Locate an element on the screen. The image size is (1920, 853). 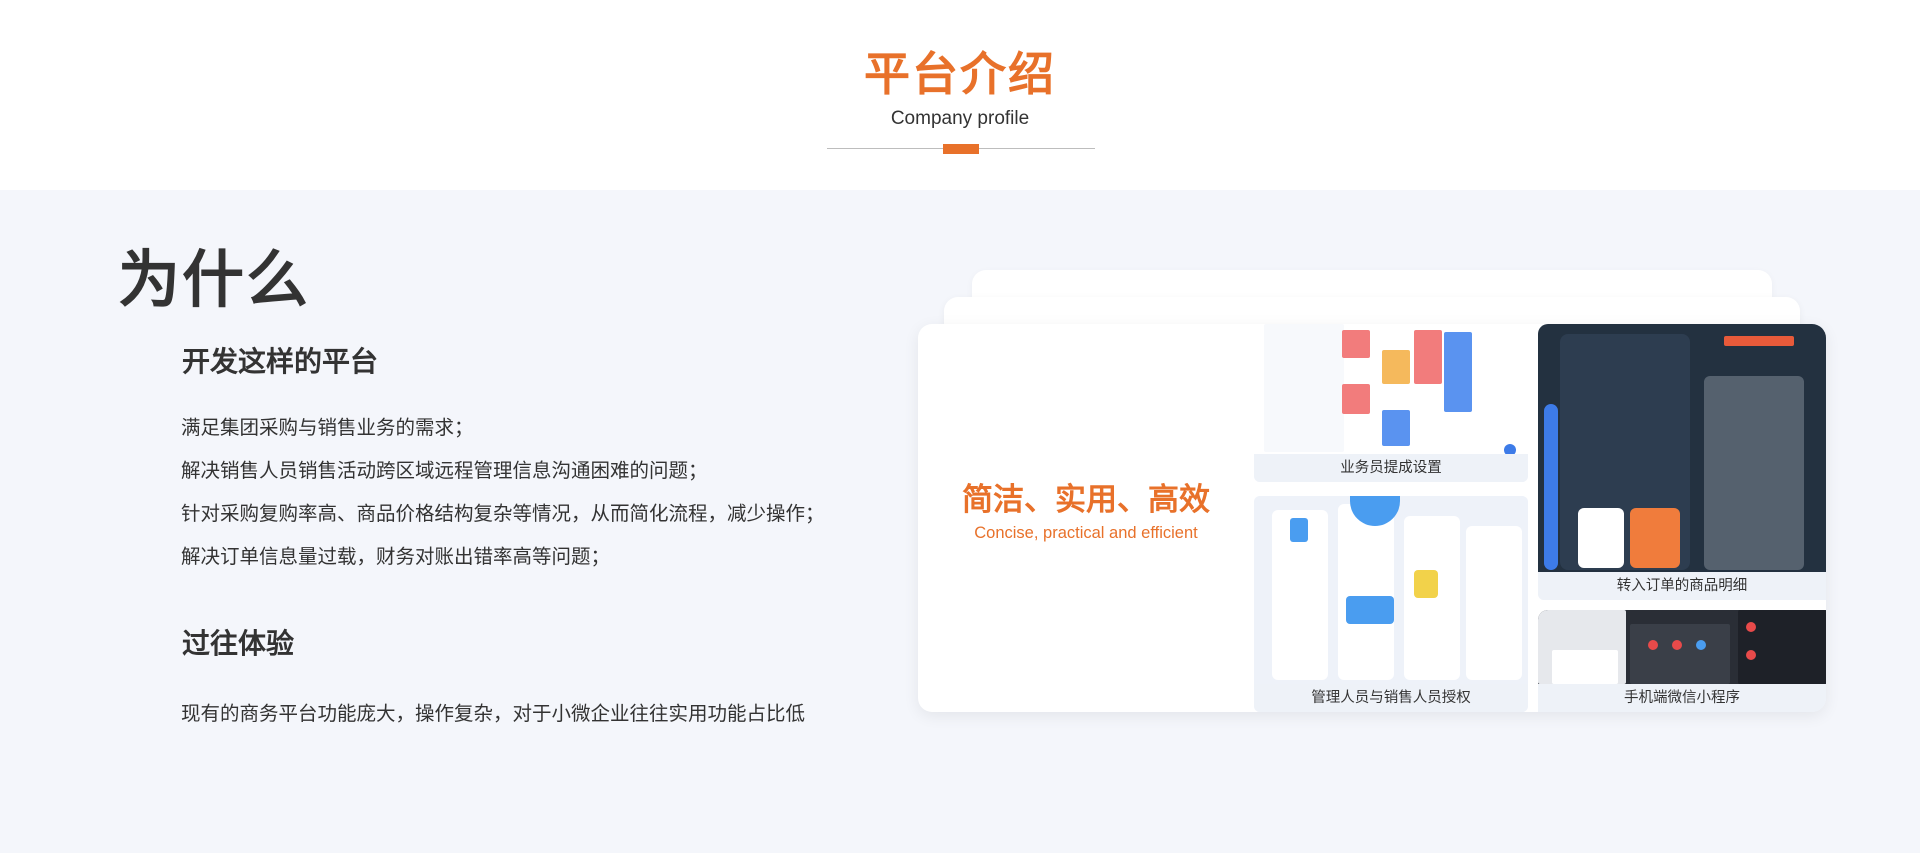
why-heading: 为什么 is located at coordinates (214, 279).